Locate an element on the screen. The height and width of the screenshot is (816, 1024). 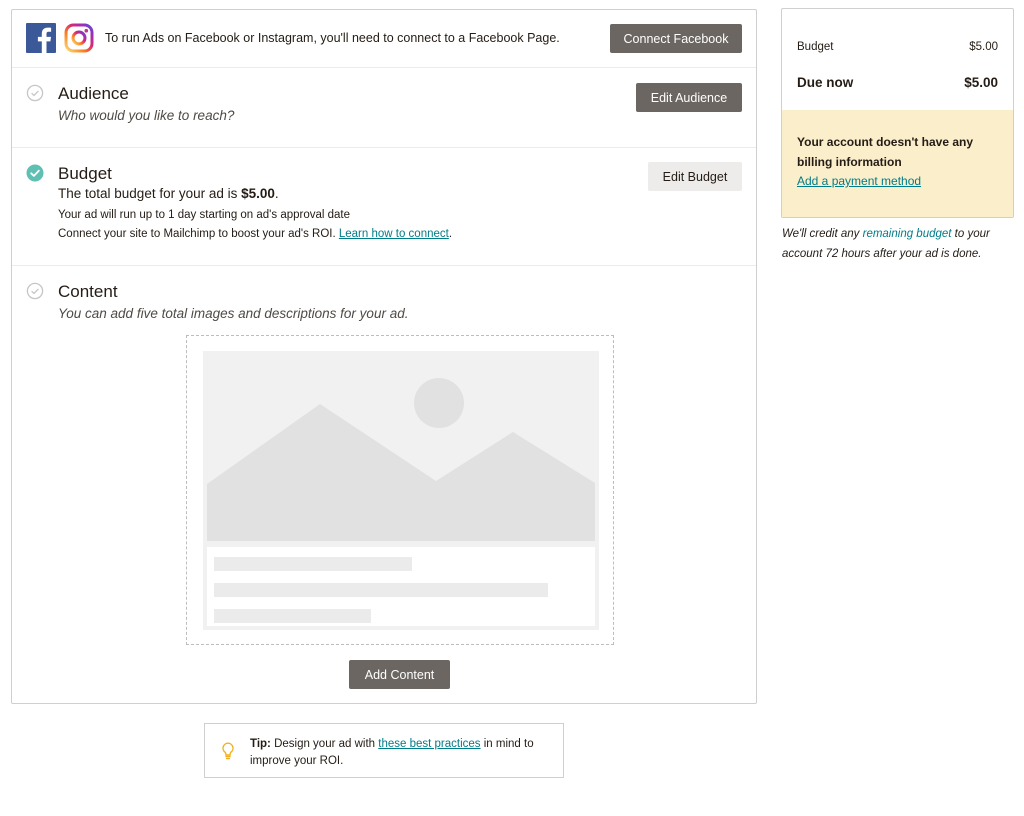
budget-summary-suffix: . is located at coordinates (276, 193).